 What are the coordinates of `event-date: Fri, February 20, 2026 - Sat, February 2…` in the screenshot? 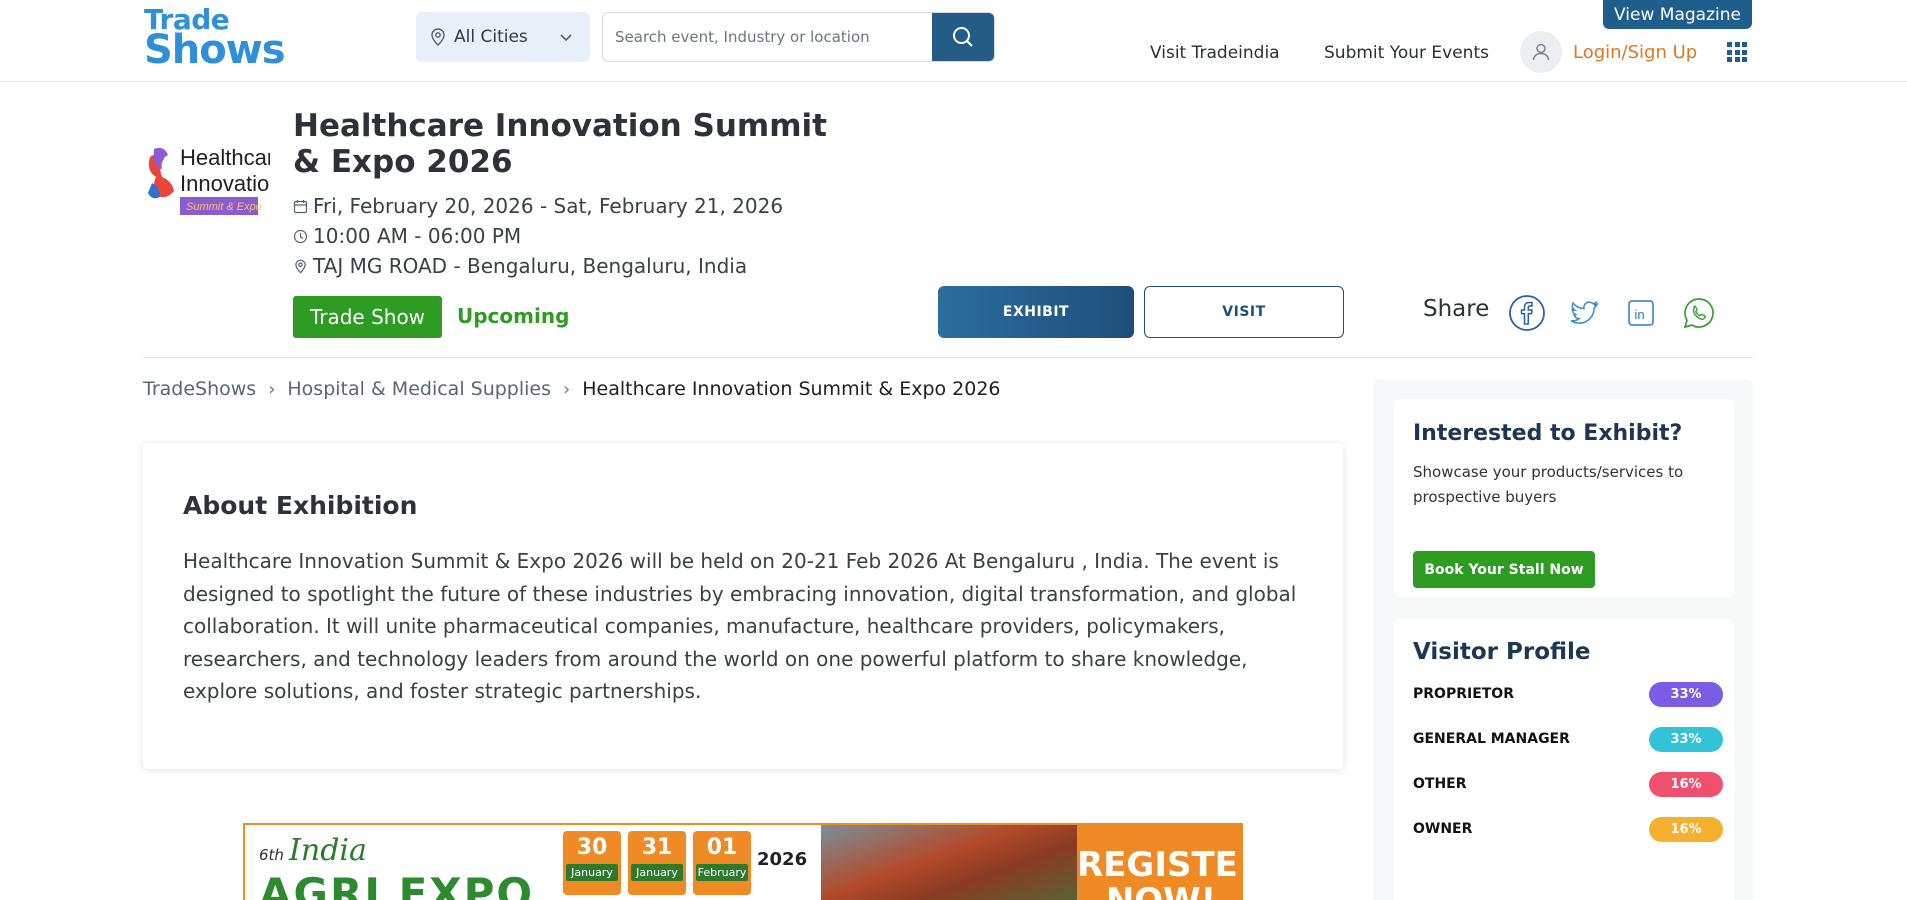 It's located at (538, 206).